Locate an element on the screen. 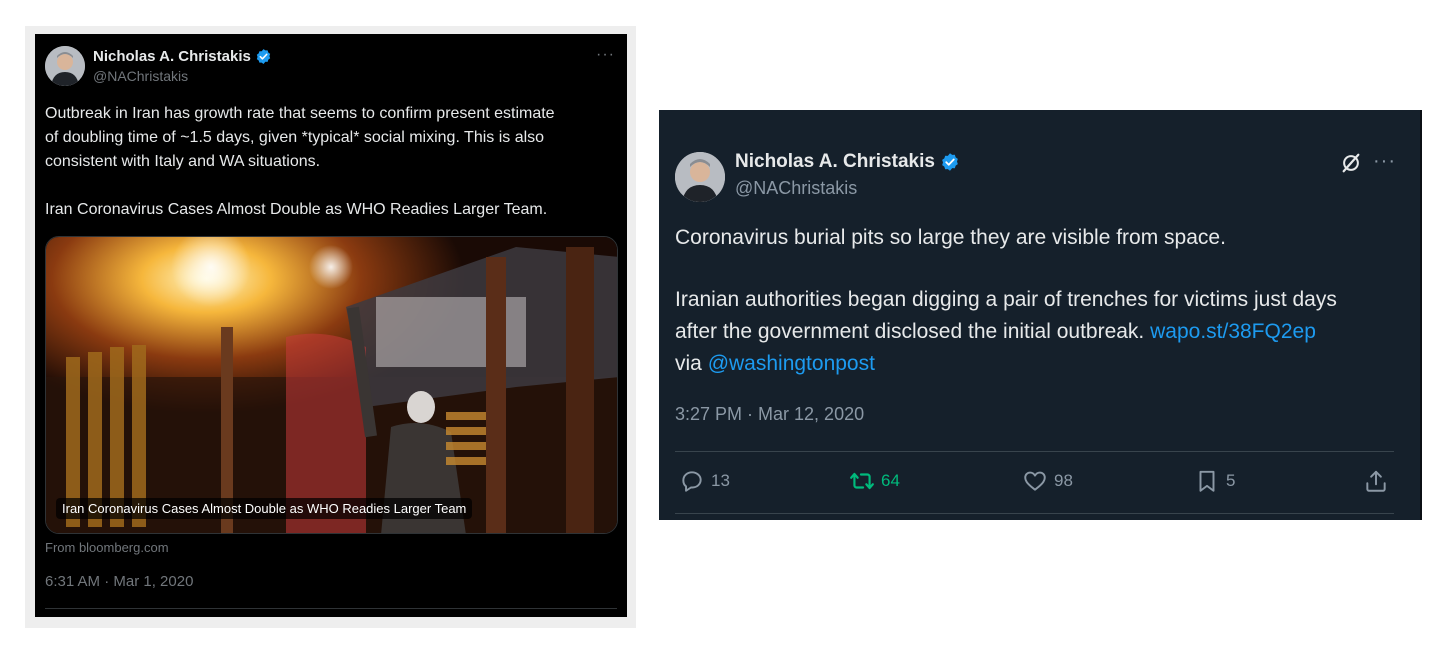 Image resolution: width=1456 pixels, height=668 pixels. reply-count: 13 is located at coordinates (720, 480).